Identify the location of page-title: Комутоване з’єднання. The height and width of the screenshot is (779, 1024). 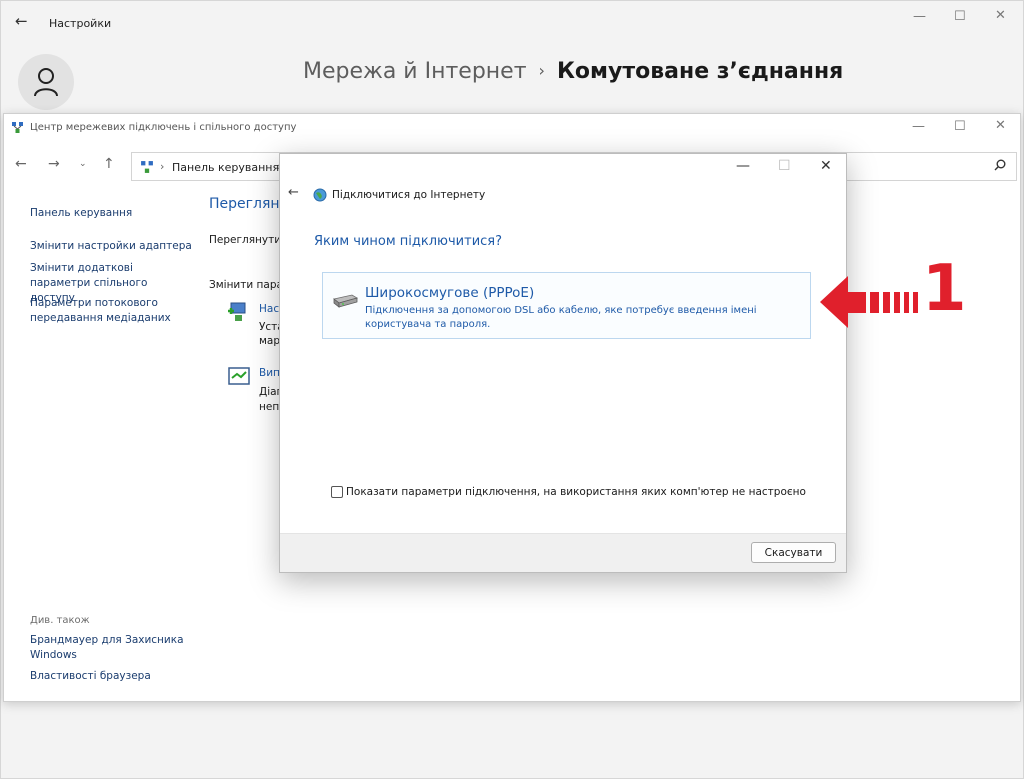
(700, 71).